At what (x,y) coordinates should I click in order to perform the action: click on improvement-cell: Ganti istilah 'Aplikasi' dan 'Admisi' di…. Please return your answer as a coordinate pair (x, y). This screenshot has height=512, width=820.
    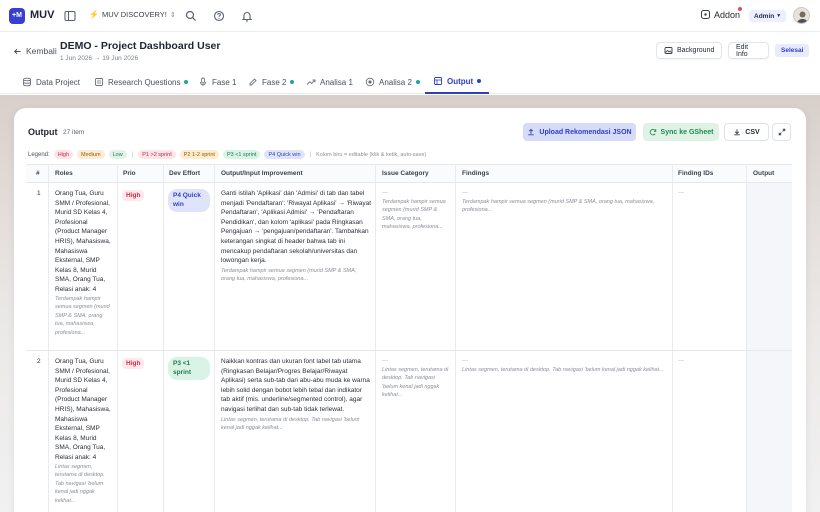
    Looking at the image, I should click on (296, 236).